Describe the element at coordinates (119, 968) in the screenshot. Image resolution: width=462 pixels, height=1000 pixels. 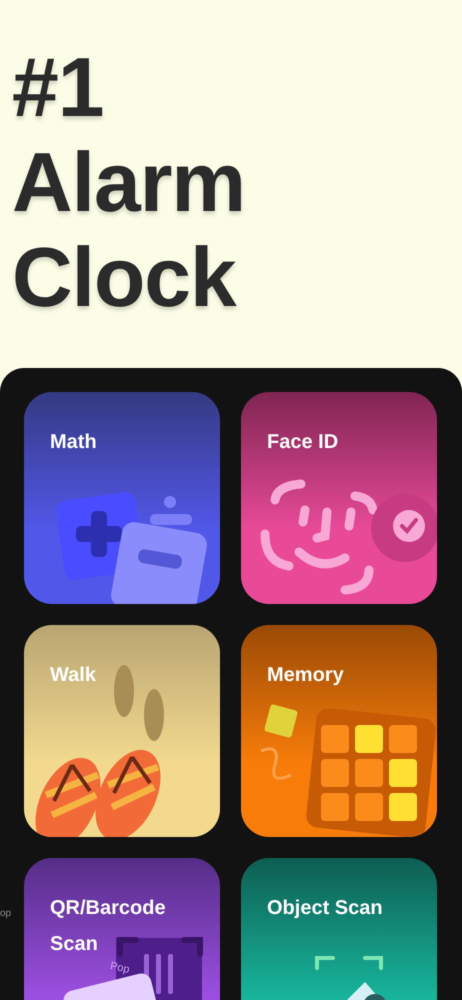
I see `sticker-label: Pop` at that location.